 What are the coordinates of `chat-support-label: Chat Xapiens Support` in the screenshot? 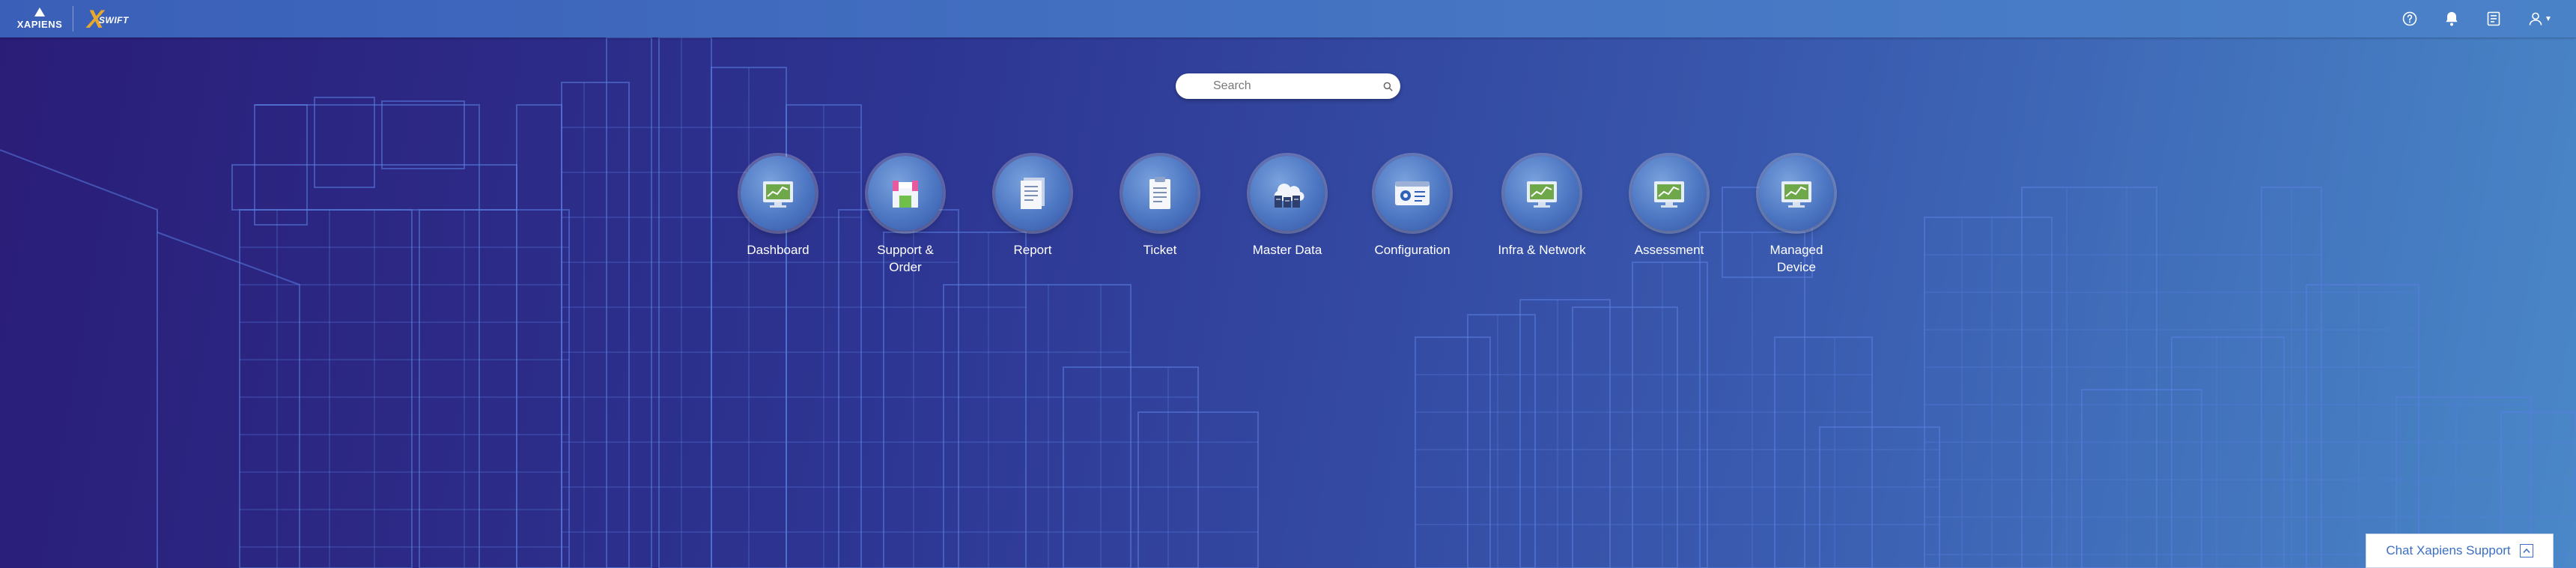 It's located at (2448, 551).